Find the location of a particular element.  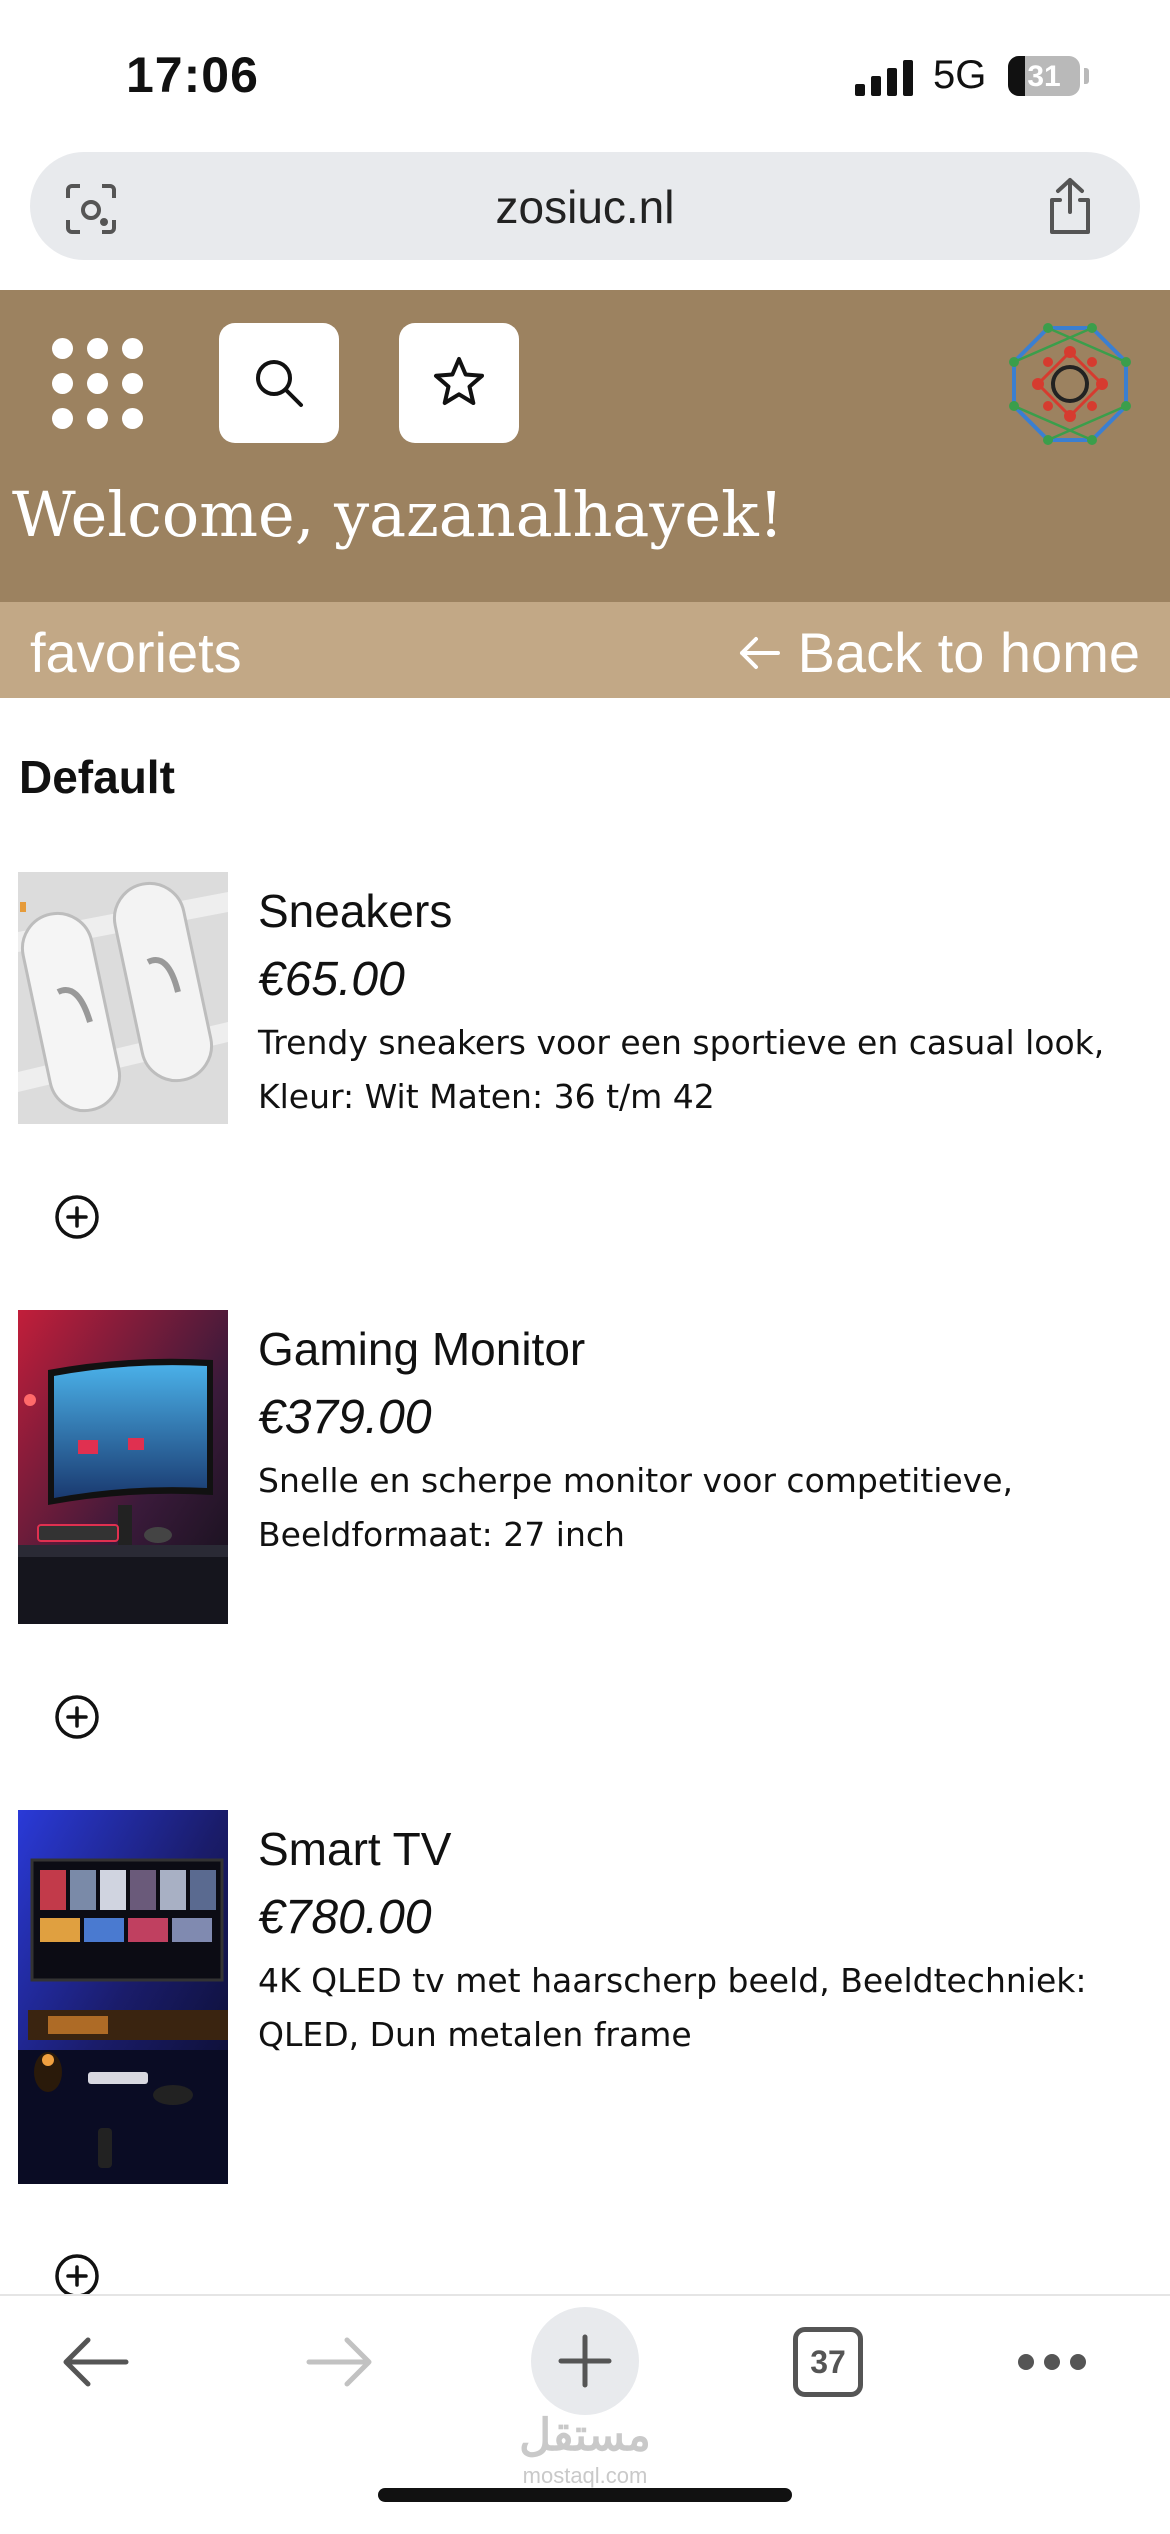

arrow-left-icon is located at coordinates (759, 652).